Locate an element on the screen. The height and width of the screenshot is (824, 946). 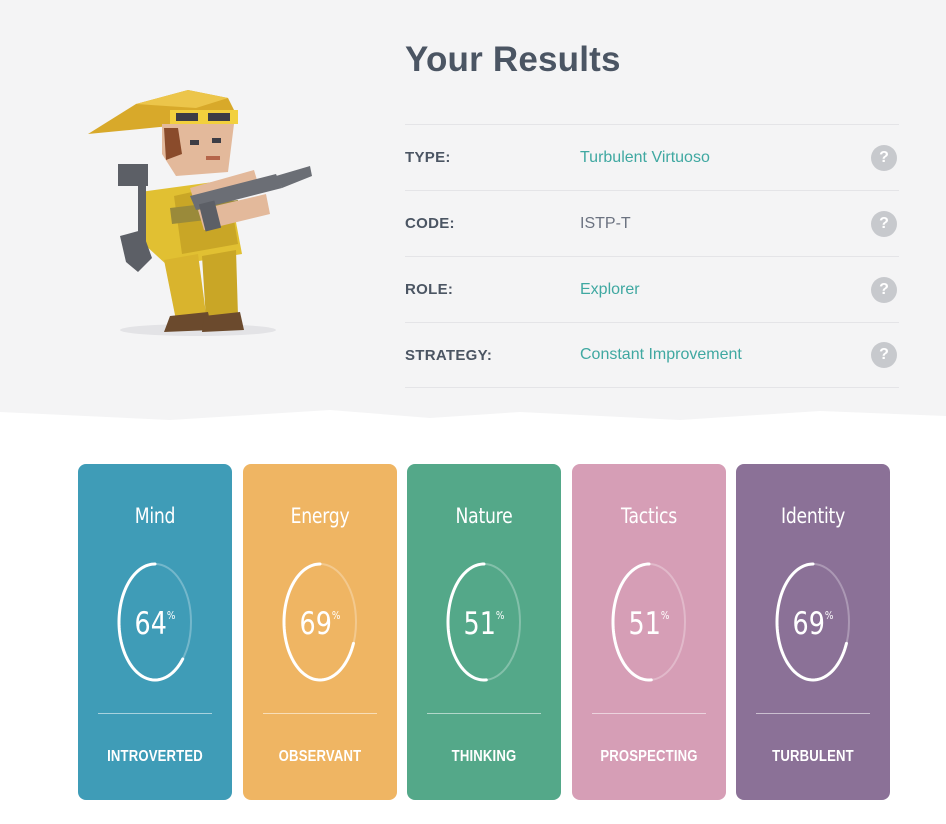
trait-card-mind: Mind 64% INTROVERTED is located at coordinates (155, 632).